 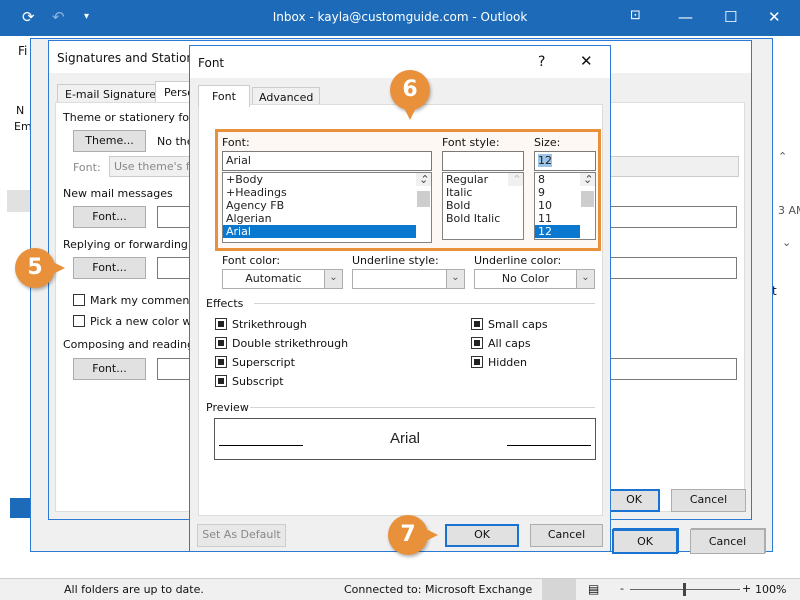 I want to click on signatures-cancel-button: Cancel, so click(x=708, y=500).